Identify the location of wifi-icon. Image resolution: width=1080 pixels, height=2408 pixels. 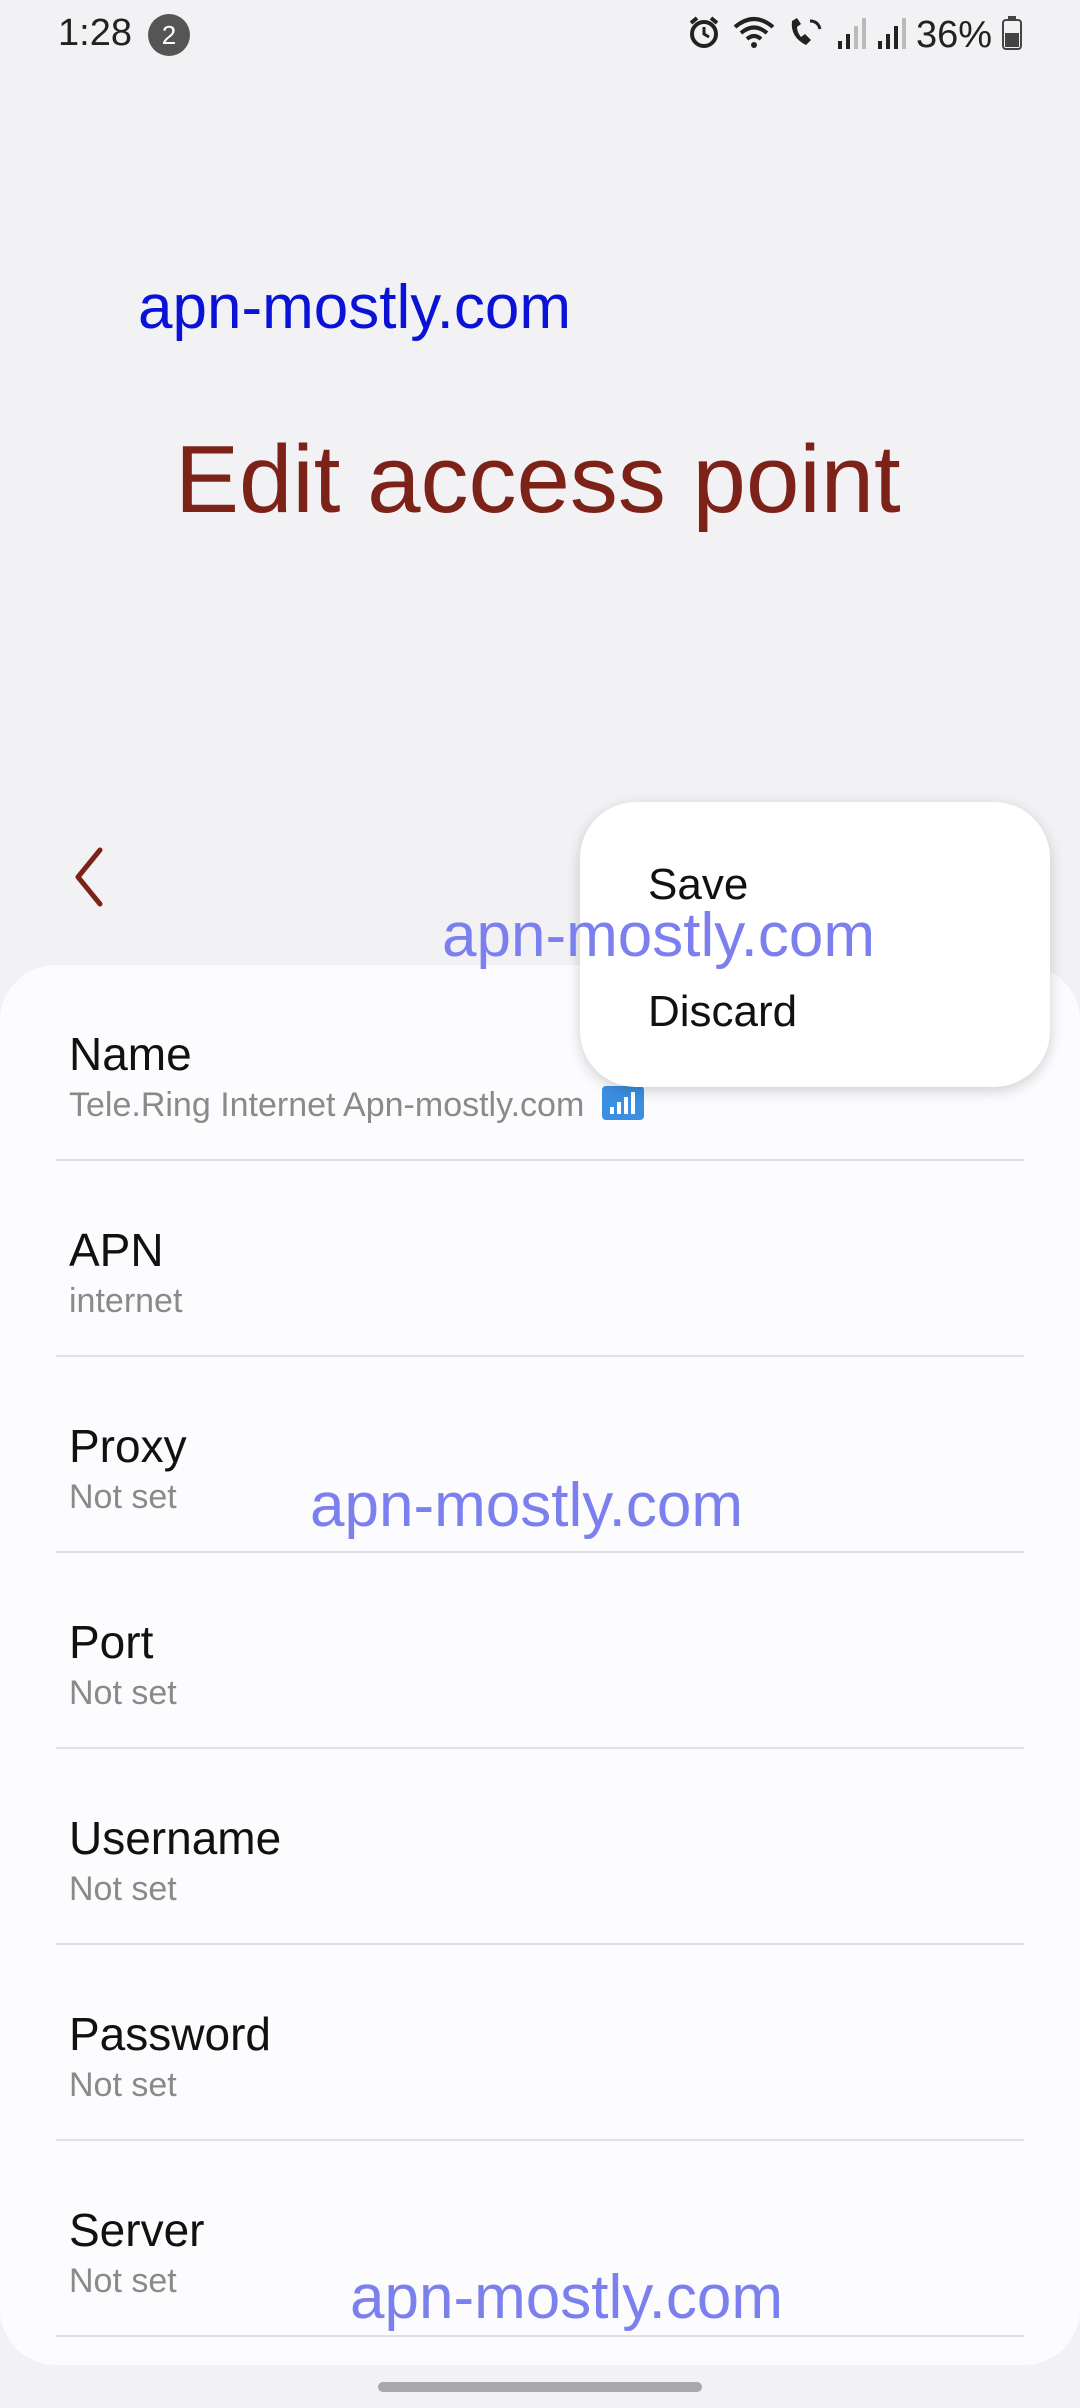
(754, 35).